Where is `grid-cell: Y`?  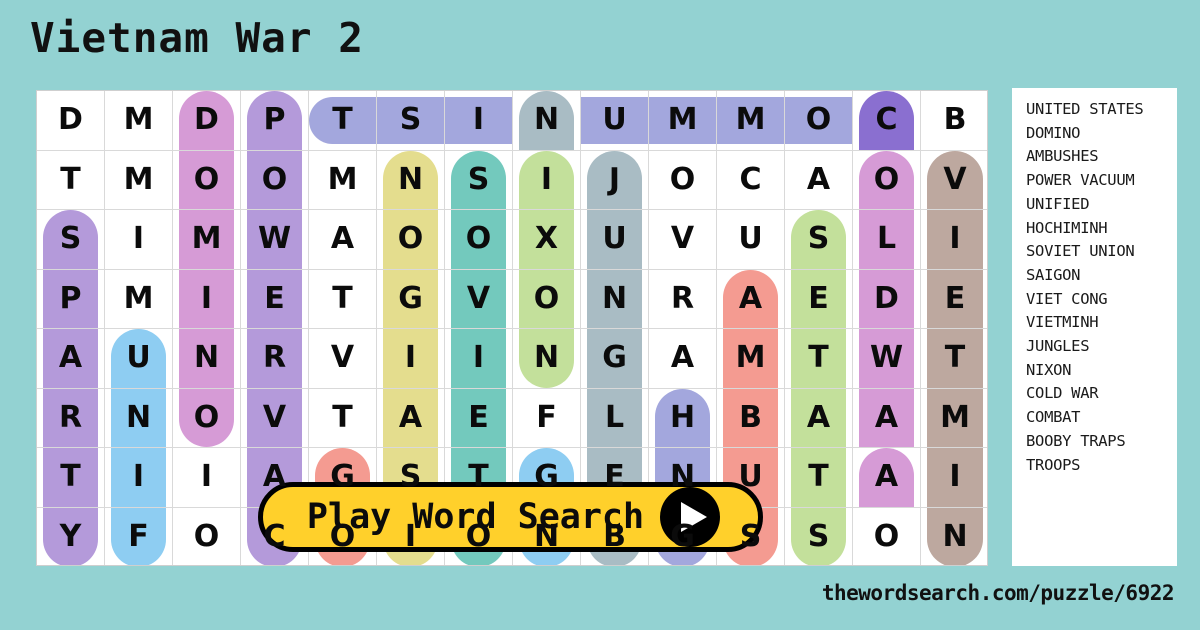 grid-cell: Y is located at coordinates (71, 536).